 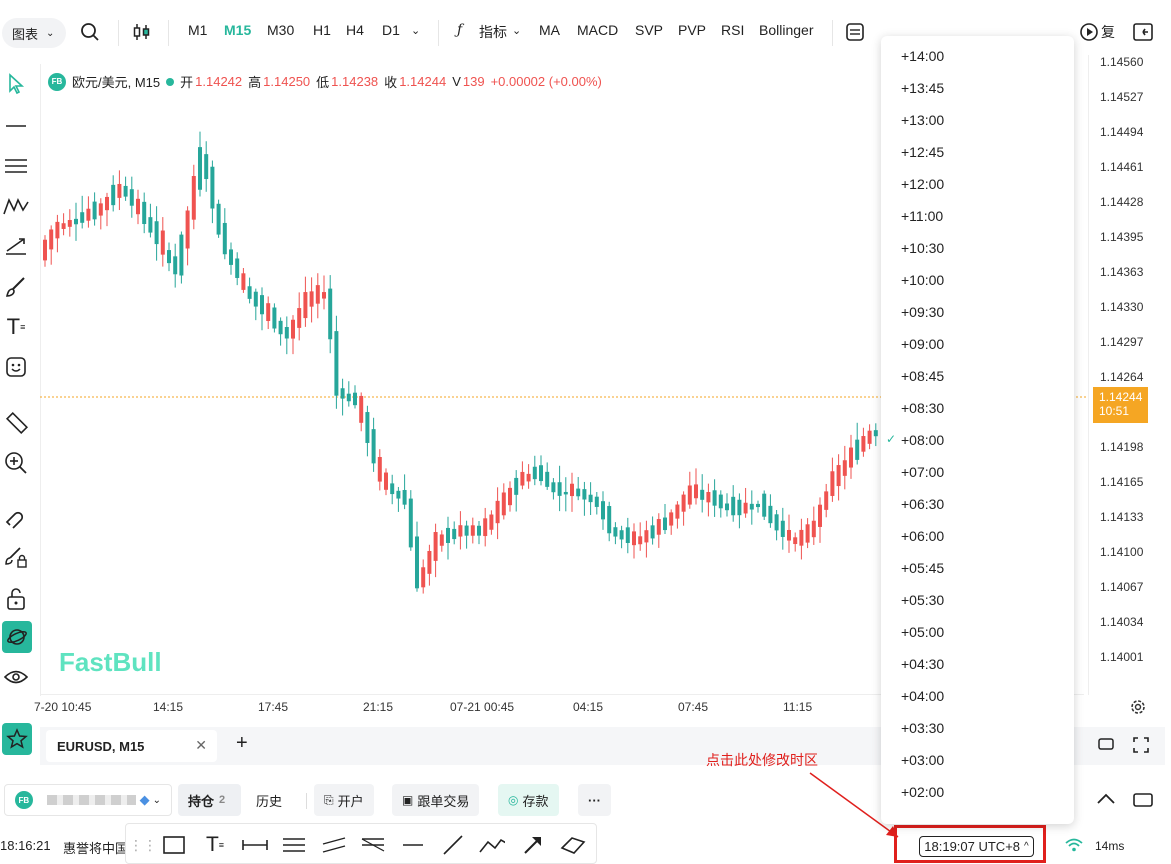 What do you see at coordinates (459, 30) in the screenshot?
I see `function-icon: ƒ` at bounding box center [459, 30].